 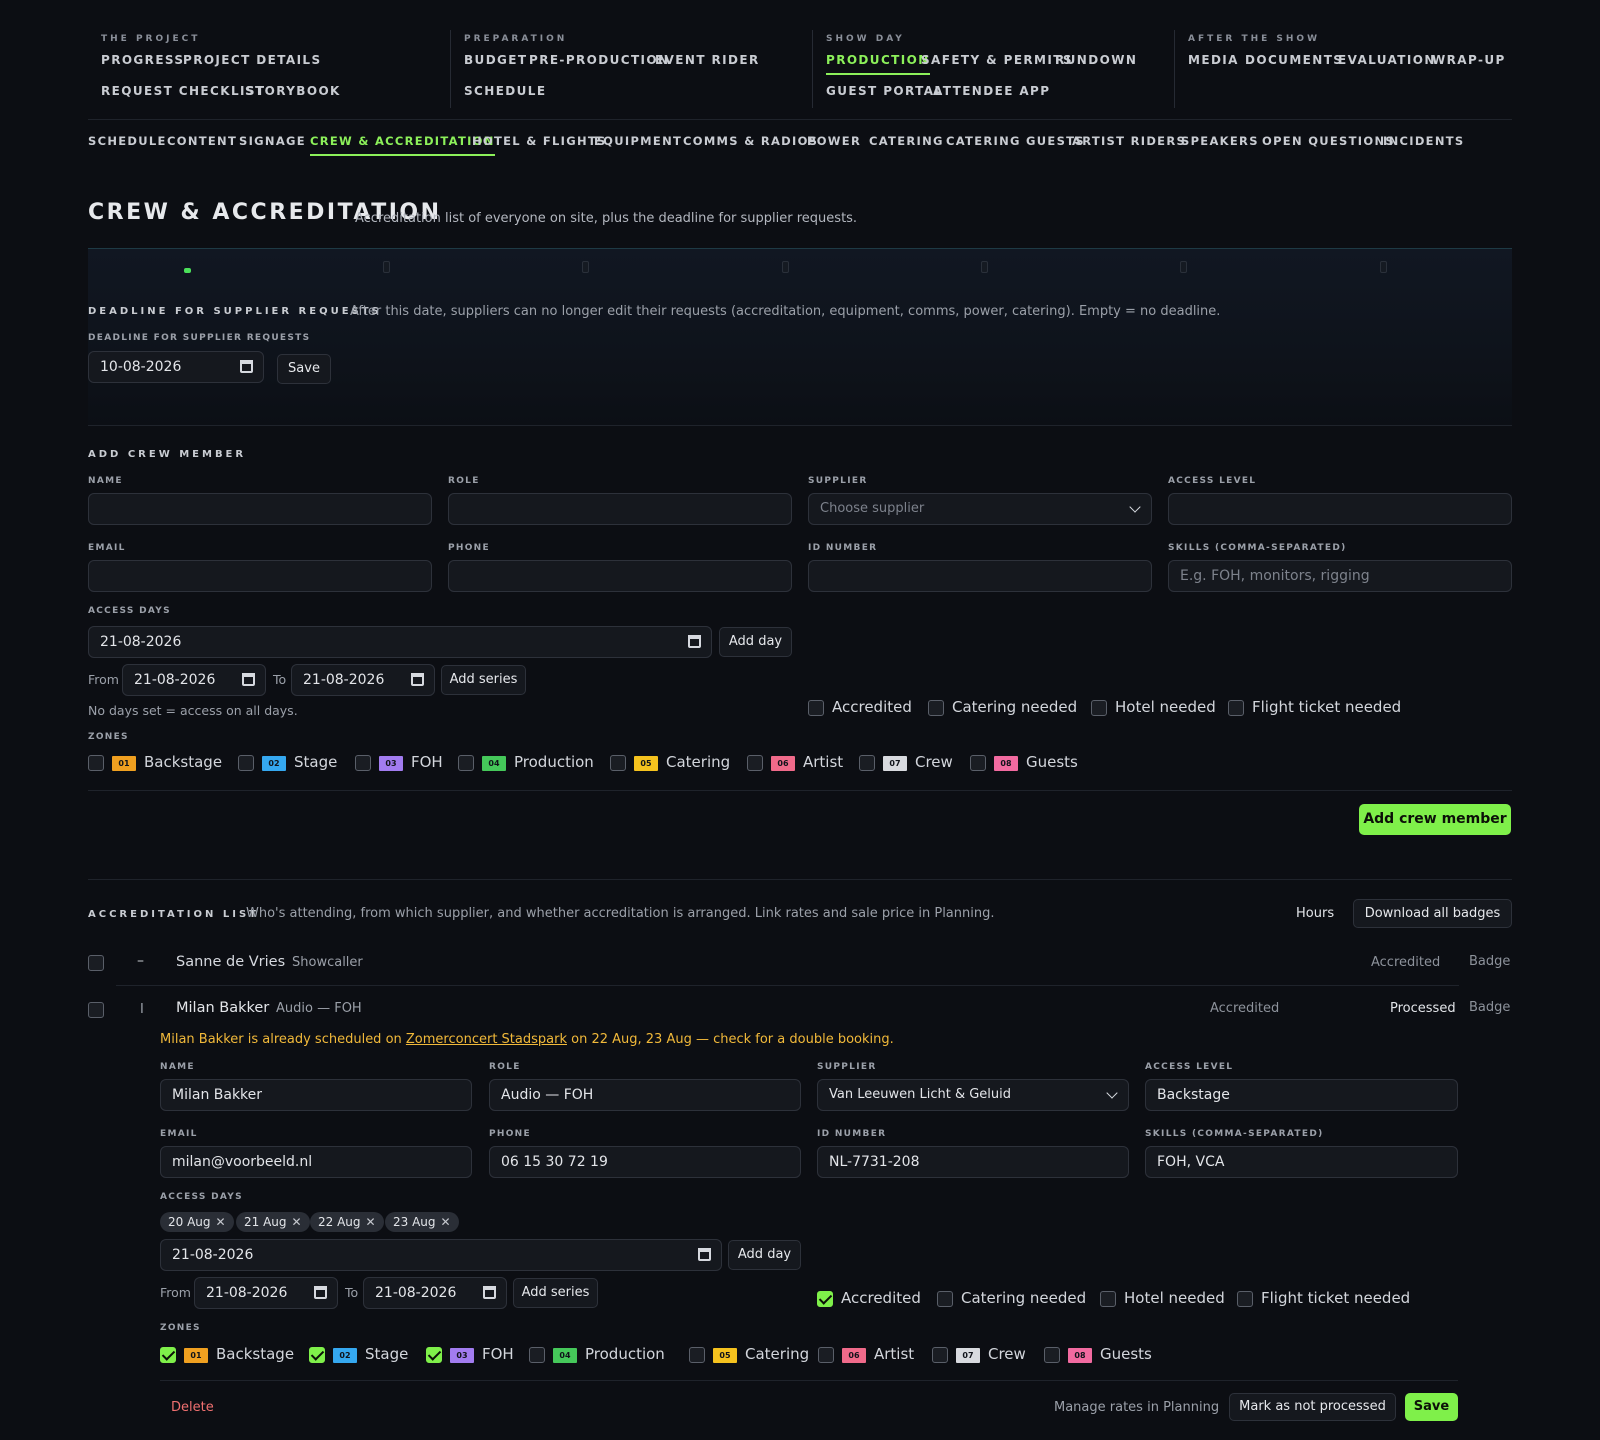 What do you see at coordinates (1213, 60) in the screenshot?
I see `nav-media: MEDIA` at bounding box center [1213, 60].